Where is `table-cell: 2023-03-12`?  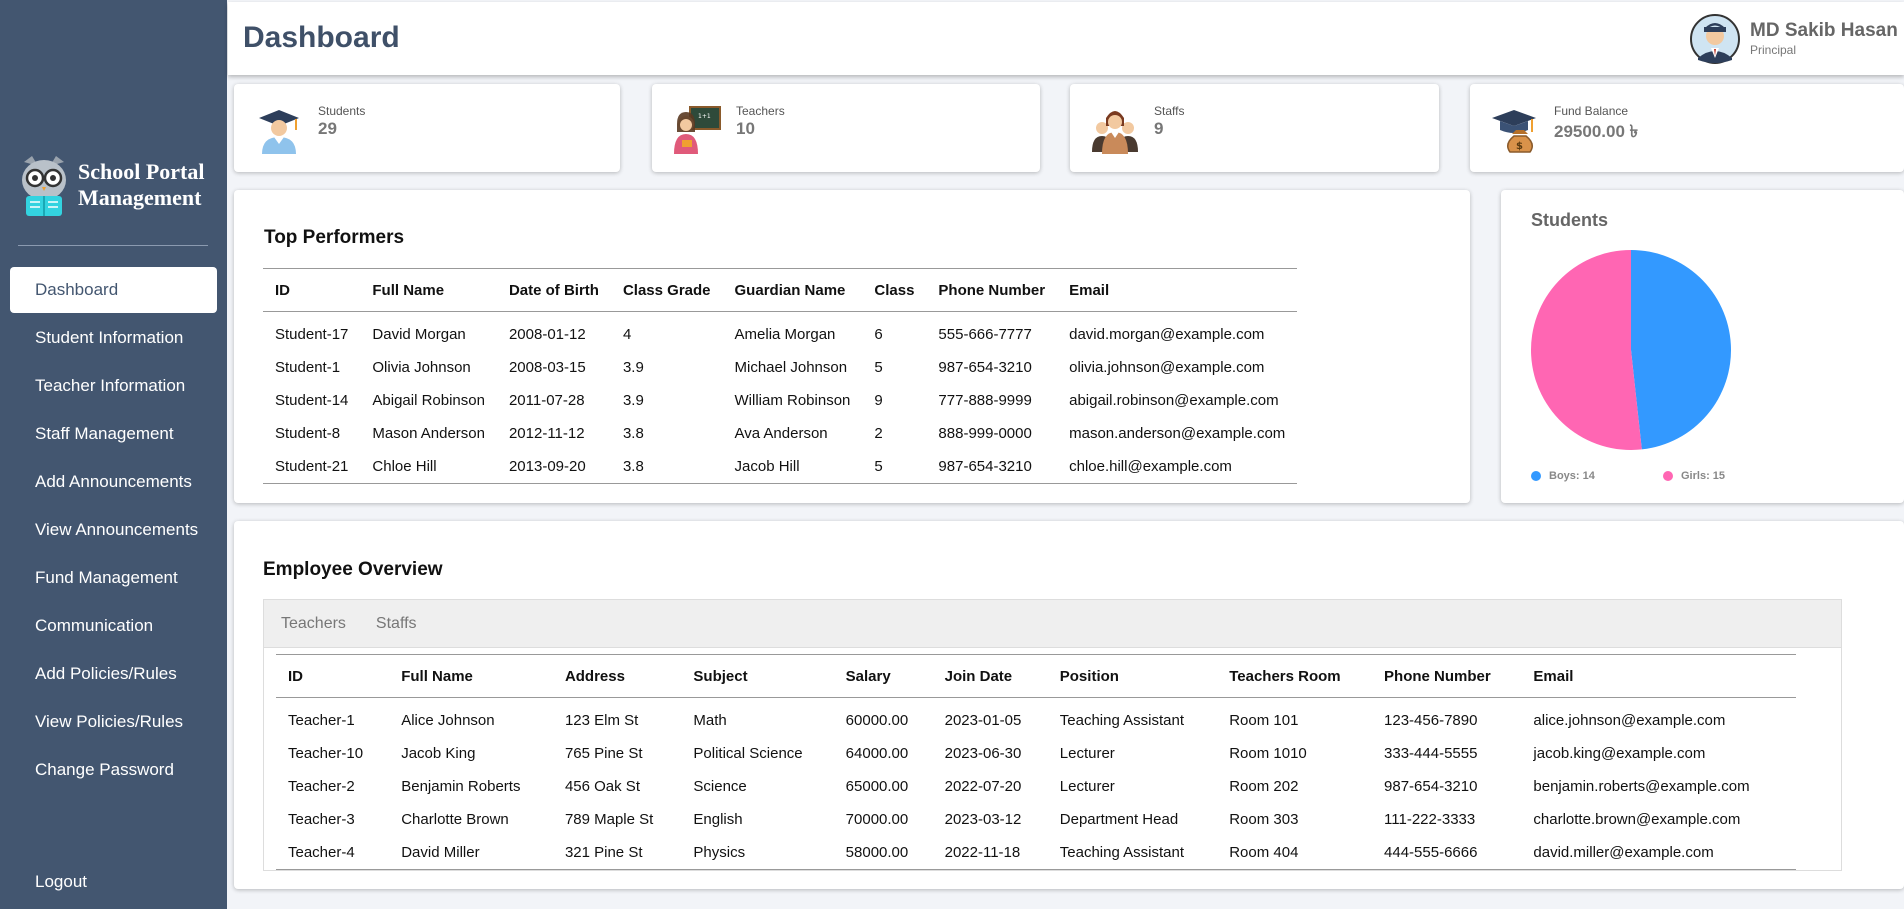
table-cell: 2023-03-12 is located at coordinates (983, 819).